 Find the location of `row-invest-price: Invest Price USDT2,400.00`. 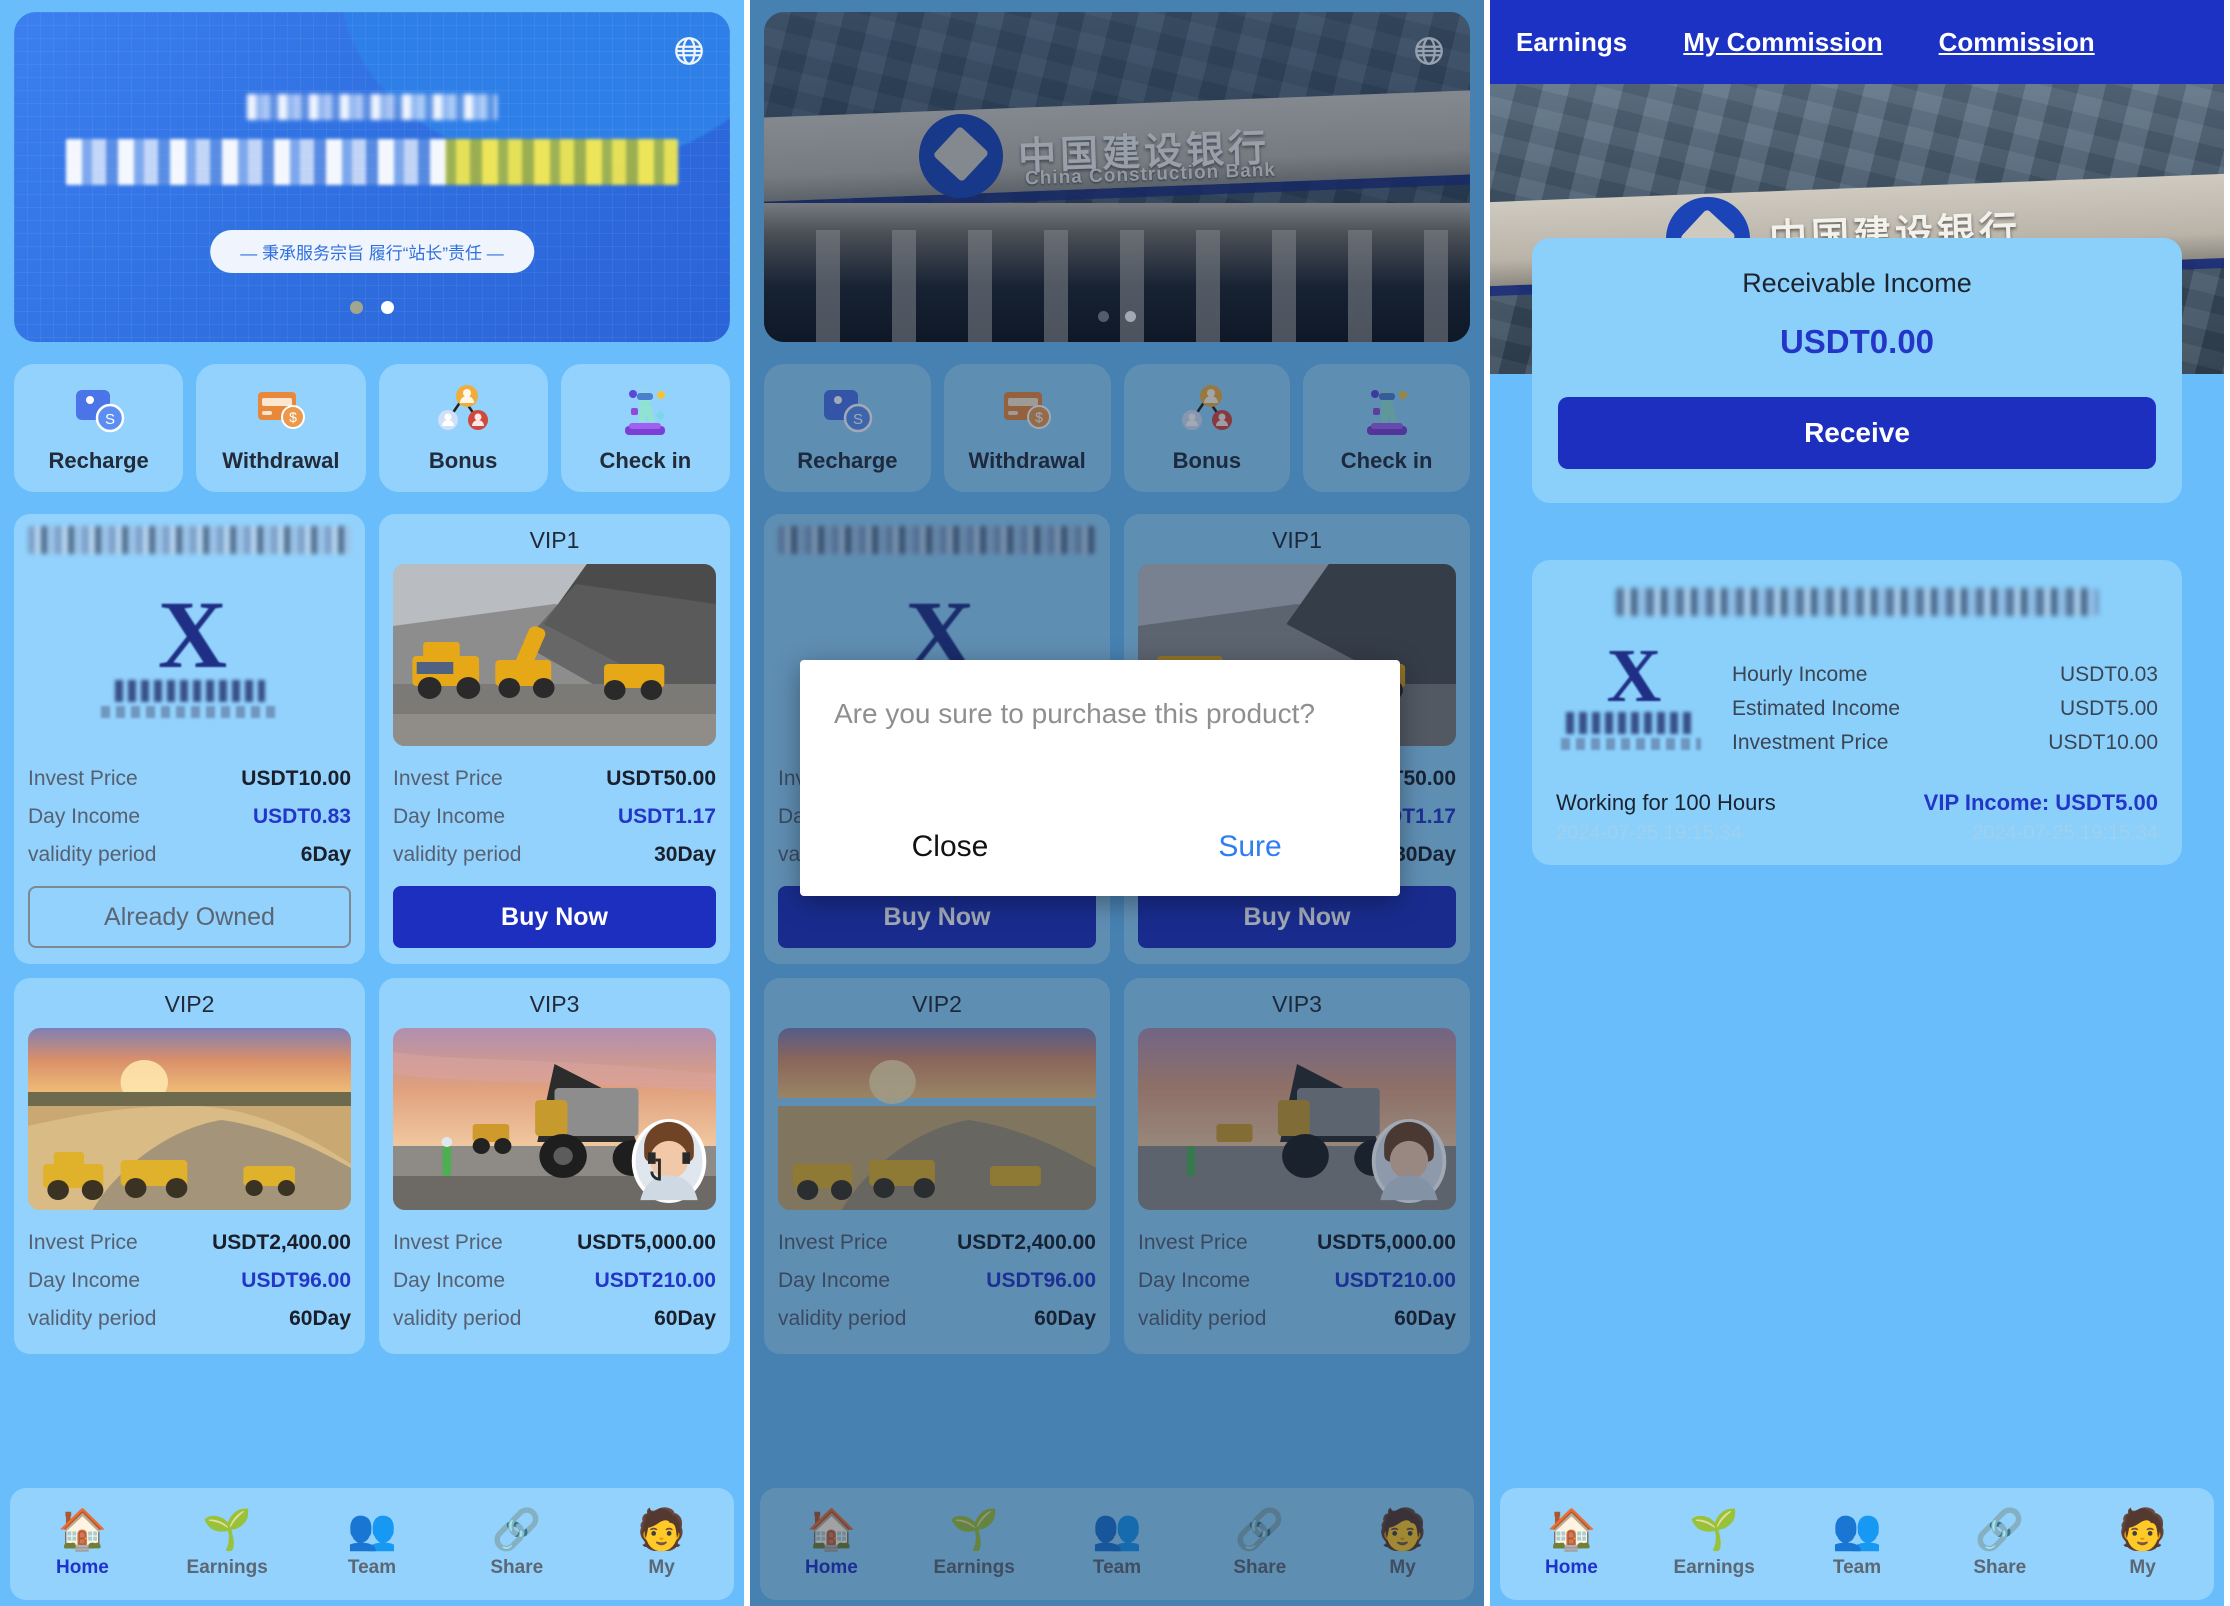

row-invest-price: Invest Price USDT2,400.00 is located at coordinates (189, 1243).